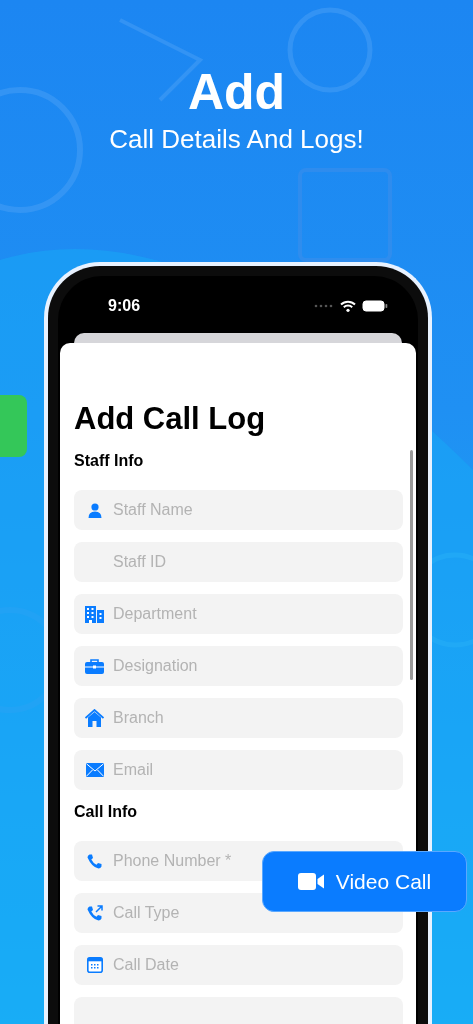 The height and width of the screenshot is (1024, 473). I want to click on briefcase-icon, so click(94, 666).